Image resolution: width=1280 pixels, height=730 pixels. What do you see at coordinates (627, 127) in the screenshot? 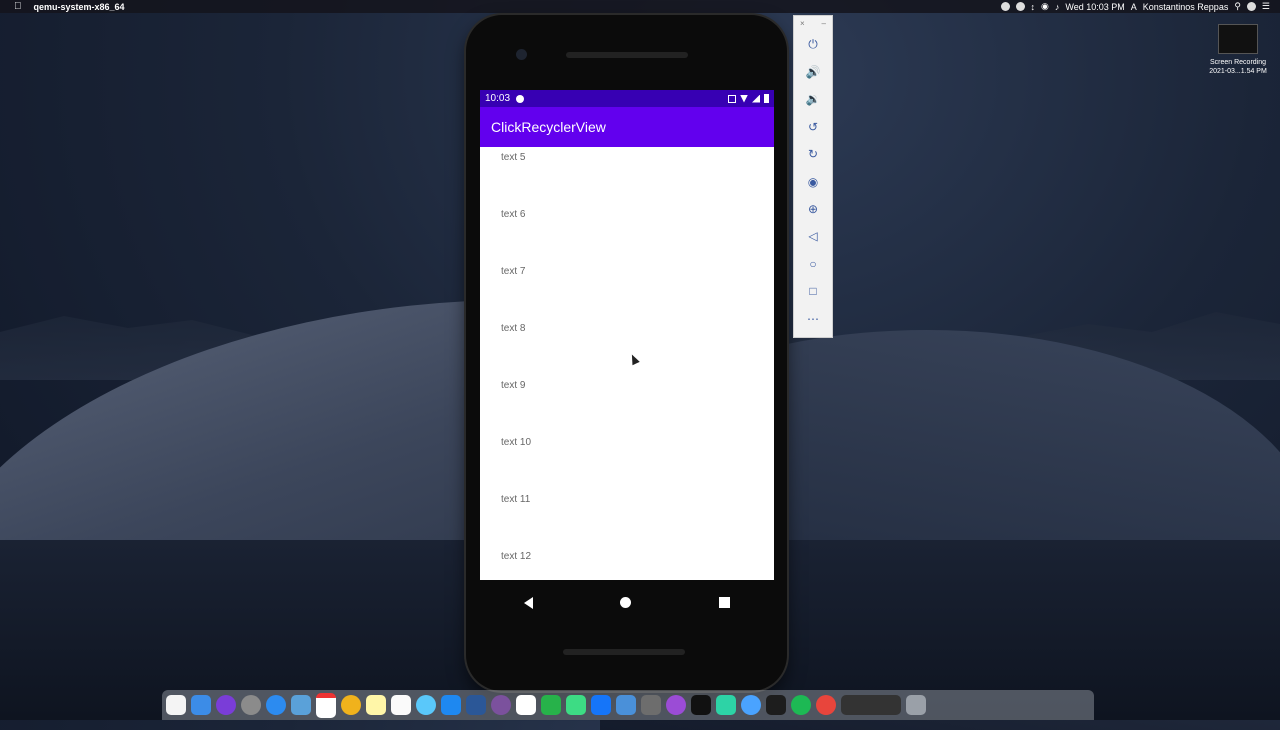
I see `app-toolbar: ClickRecyclerView` at bounding box center [627, 127].